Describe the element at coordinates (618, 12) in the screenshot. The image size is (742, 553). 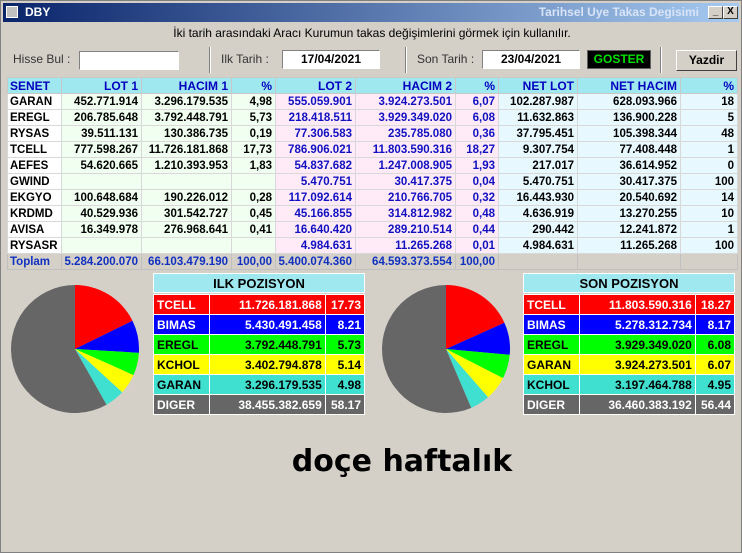
I see `window-title: Tarihsel Uye Takas Degisimi` at that location.